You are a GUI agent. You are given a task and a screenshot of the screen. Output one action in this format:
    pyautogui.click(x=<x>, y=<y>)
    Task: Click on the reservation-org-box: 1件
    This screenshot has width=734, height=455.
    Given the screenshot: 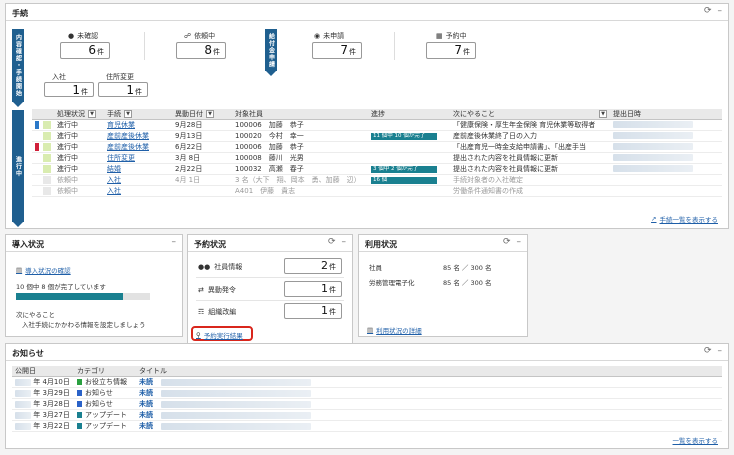 What is the action you would take?
    pyautogui.click(x=313, y=311)
    